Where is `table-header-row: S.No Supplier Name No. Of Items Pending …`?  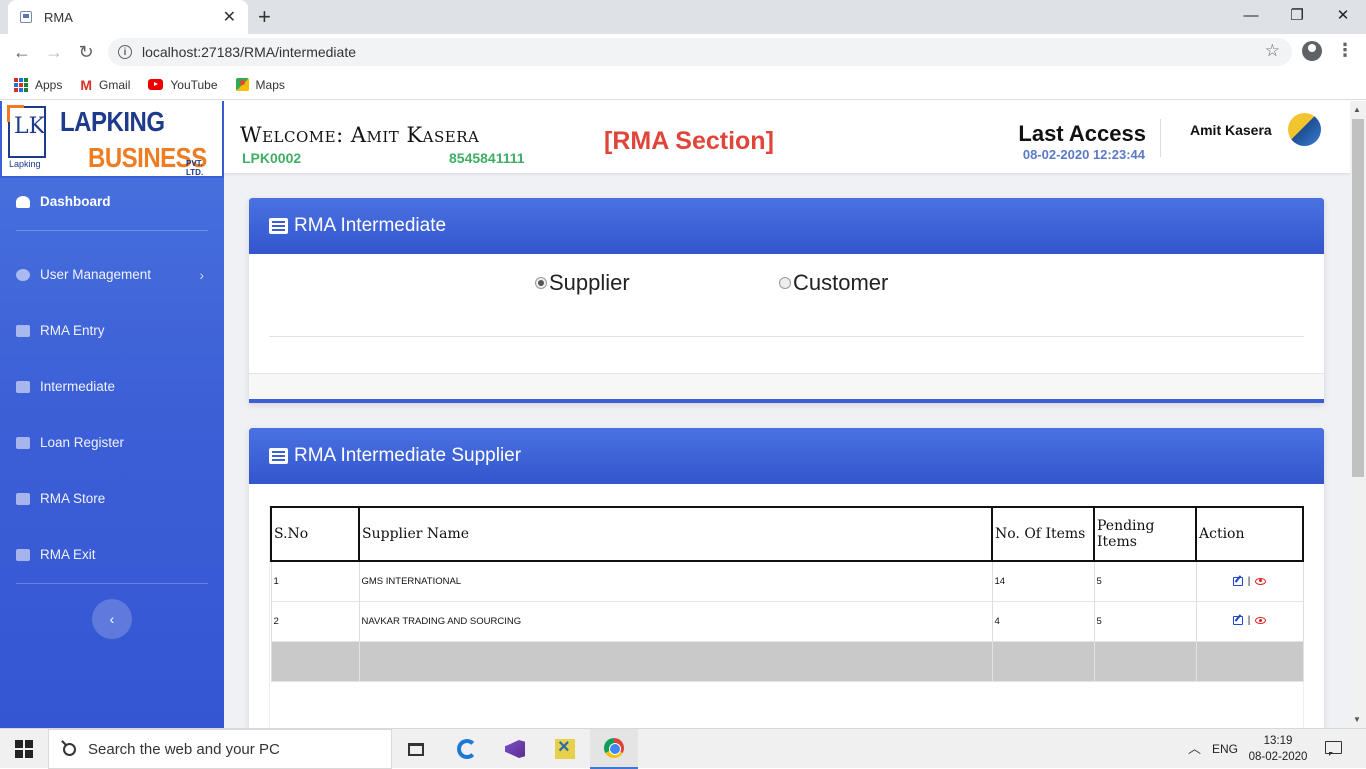 table-header-row: S.No Supplier Name No. Of Items Pending … is located at coordinates (787, 534).